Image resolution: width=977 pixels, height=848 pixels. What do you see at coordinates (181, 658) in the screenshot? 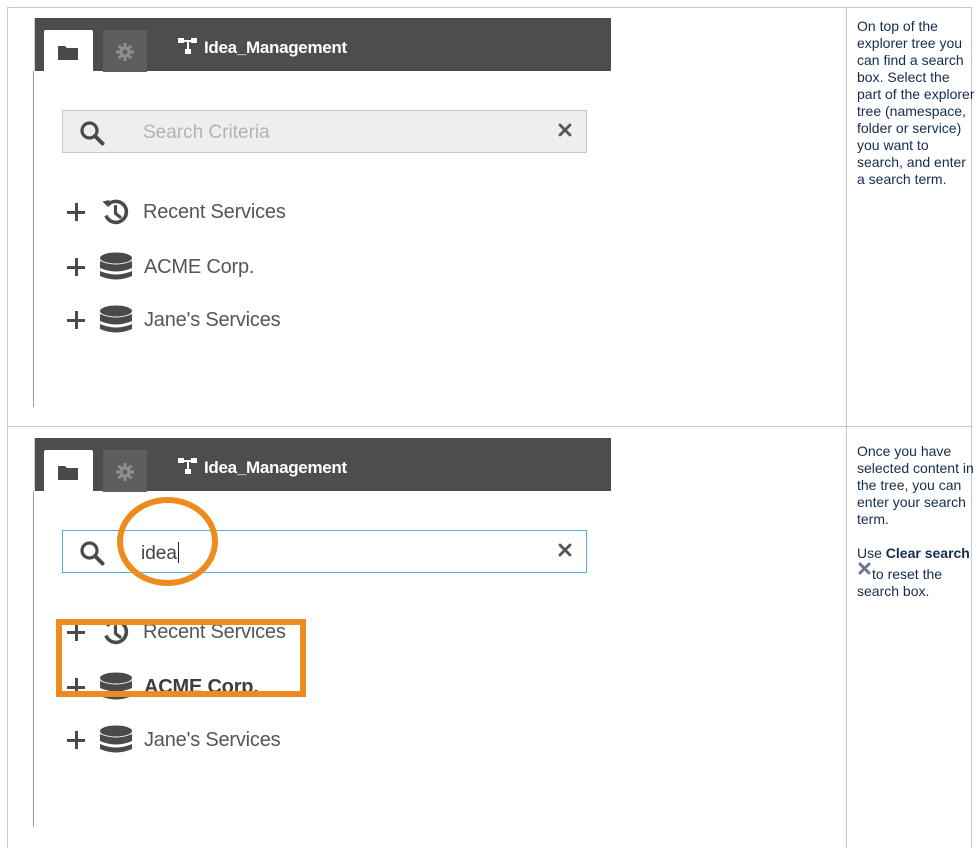
I see `highlight-rect-annotation` at bounding box center [181, 658].